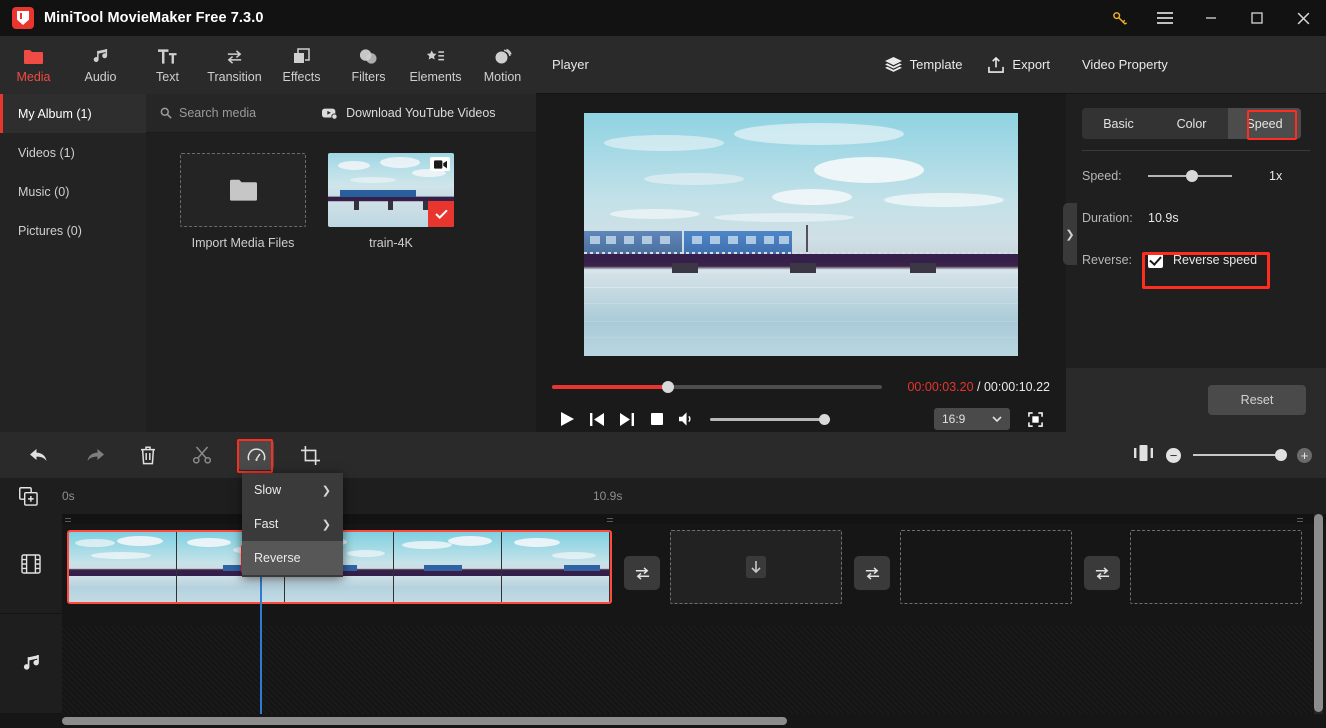 The width and height of the screenshot is (1326, 728). Describe the element at coordinates (1173, 455) in the screenshot. I see `zoom-out-button: −` at that location.